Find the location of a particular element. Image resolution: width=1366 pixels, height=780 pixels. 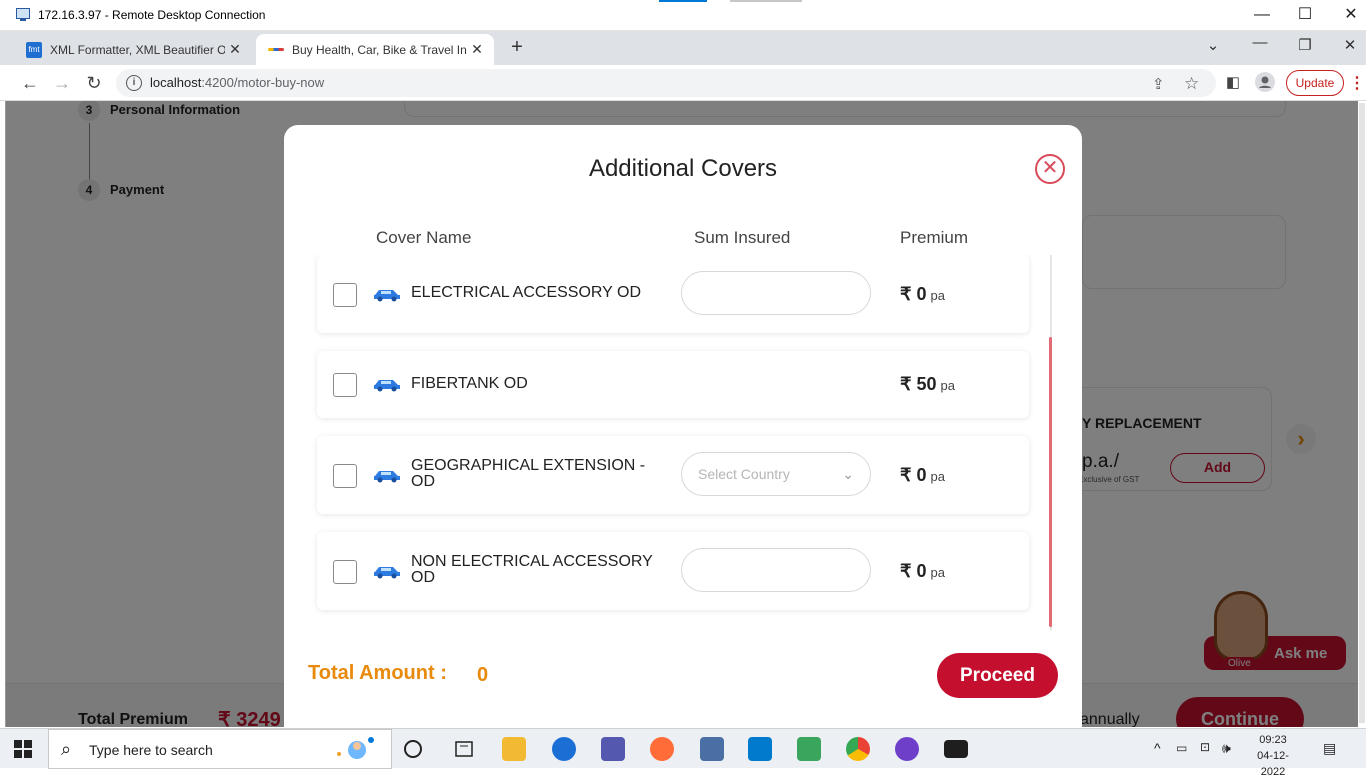

chart-app-icon is located at coordinates (809, 749).